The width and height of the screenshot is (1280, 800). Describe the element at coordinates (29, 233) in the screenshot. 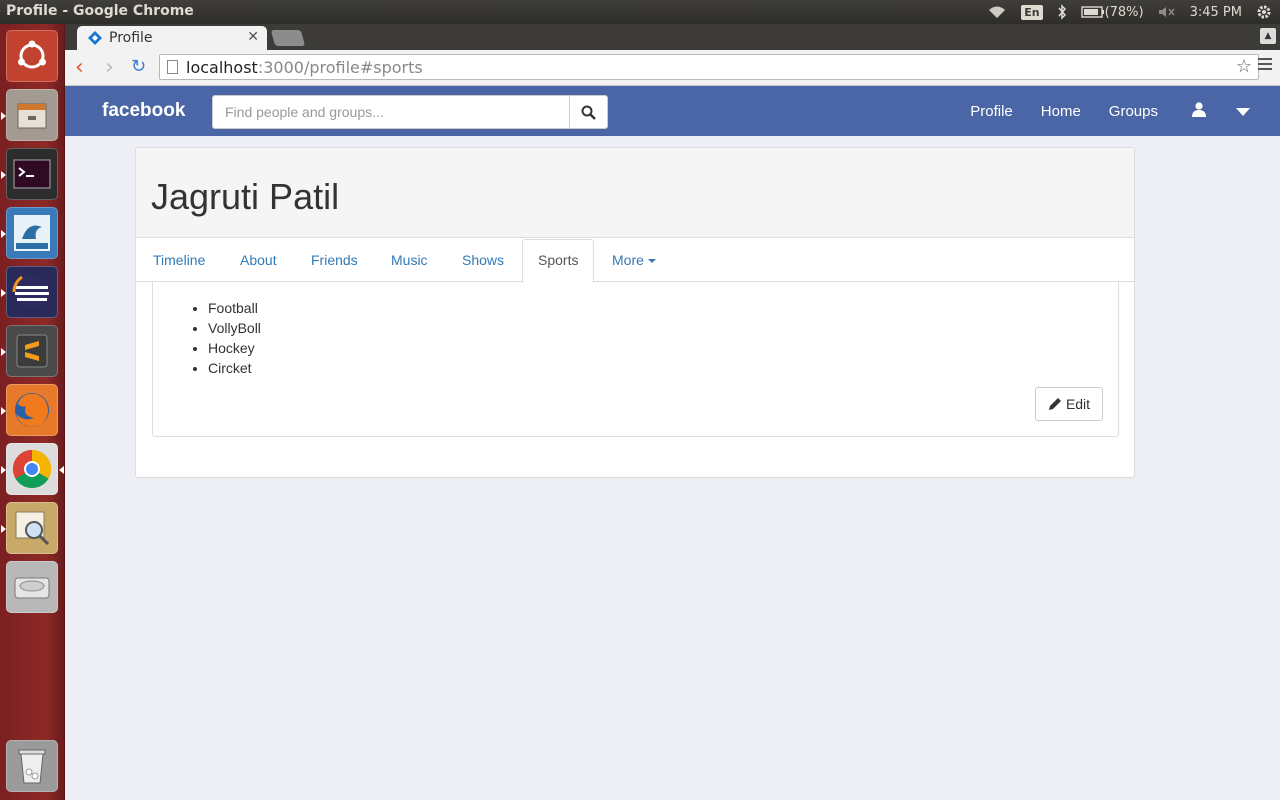

I see `mysql-workbench-icon` at that location.